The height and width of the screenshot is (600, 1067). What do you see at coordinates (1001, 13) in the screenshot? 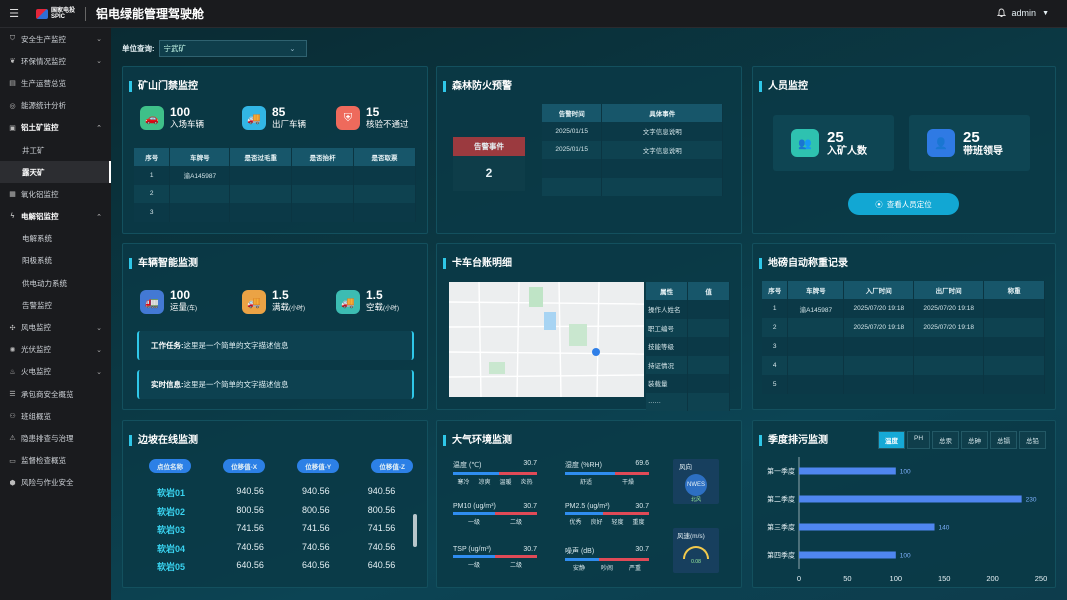
I see `bell-icon` at bounding box center [1001, 13].